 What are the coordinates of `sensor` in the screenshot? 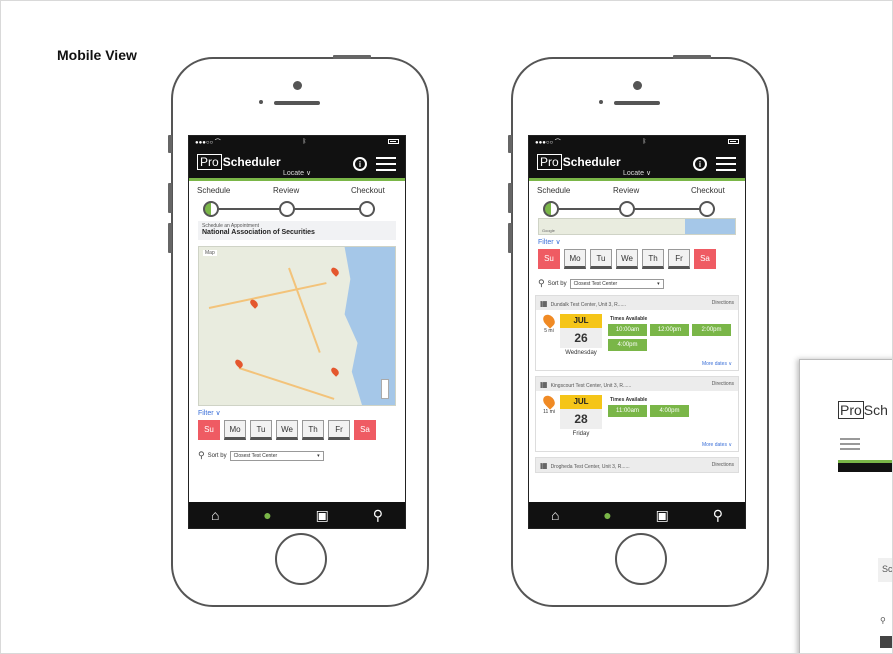 It's located at (261, 102).